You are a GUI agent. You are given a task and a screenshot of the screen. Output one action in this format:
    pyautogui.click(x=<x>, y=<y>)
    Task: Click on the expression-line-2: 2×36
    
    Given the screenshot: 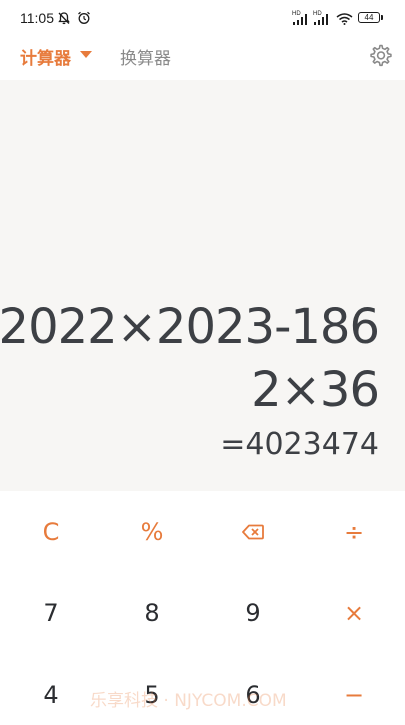 What is the action you would take?
    pyautogui.click(x=315, y=390)
    